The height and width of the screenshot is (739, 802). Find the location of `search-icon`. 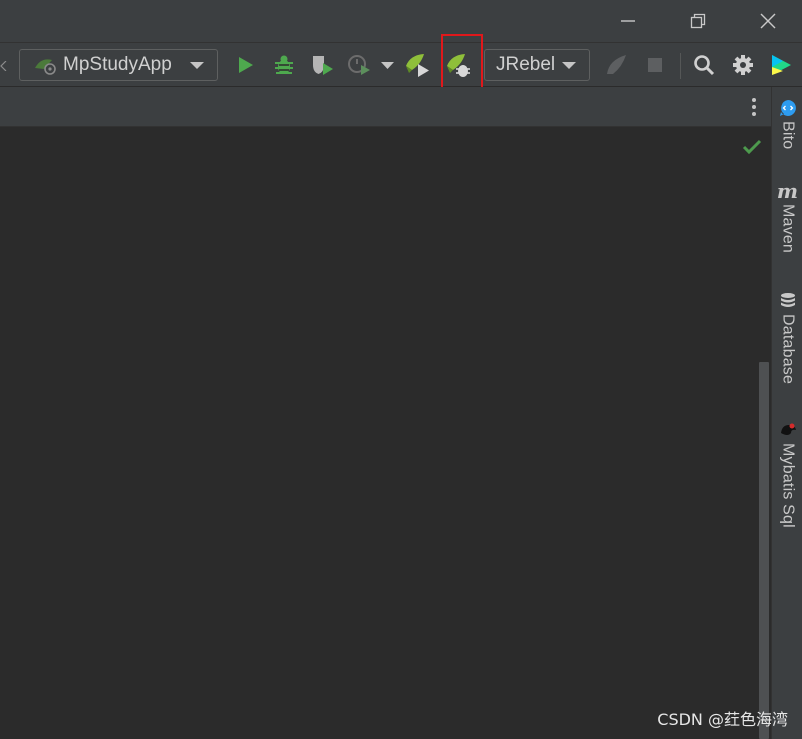

search-icon is located at coordinates (704, 65).